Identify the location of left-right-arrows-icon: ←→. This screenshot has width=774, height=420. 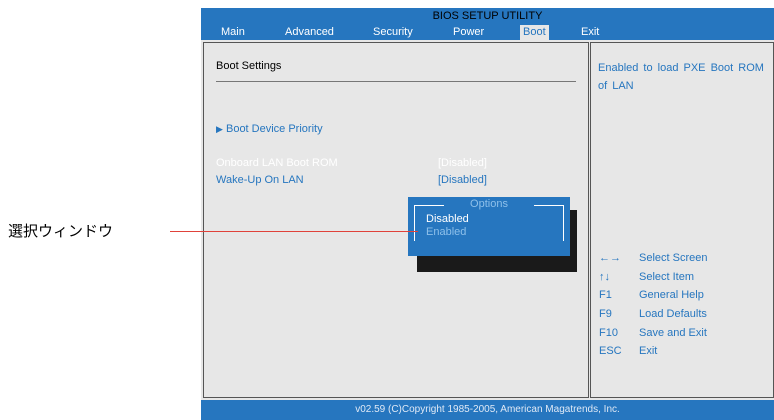
(610, 258).